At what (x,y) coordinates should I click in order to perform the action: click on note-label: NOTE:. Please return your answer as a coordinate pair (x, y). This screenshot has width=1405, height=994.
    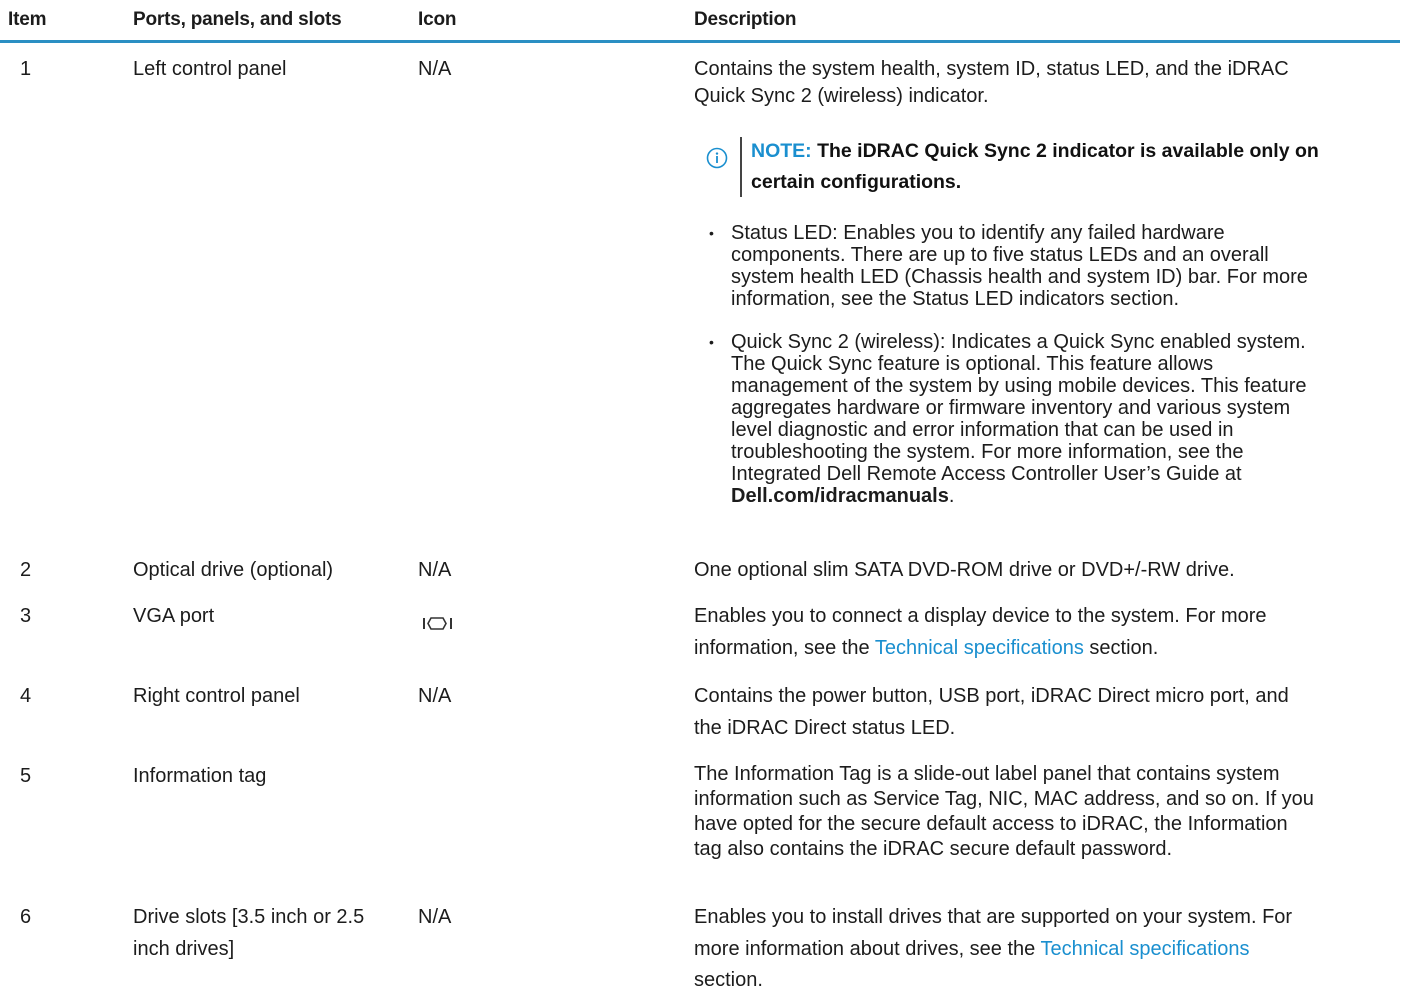
    Looking at the image, I should click on (781, 151).